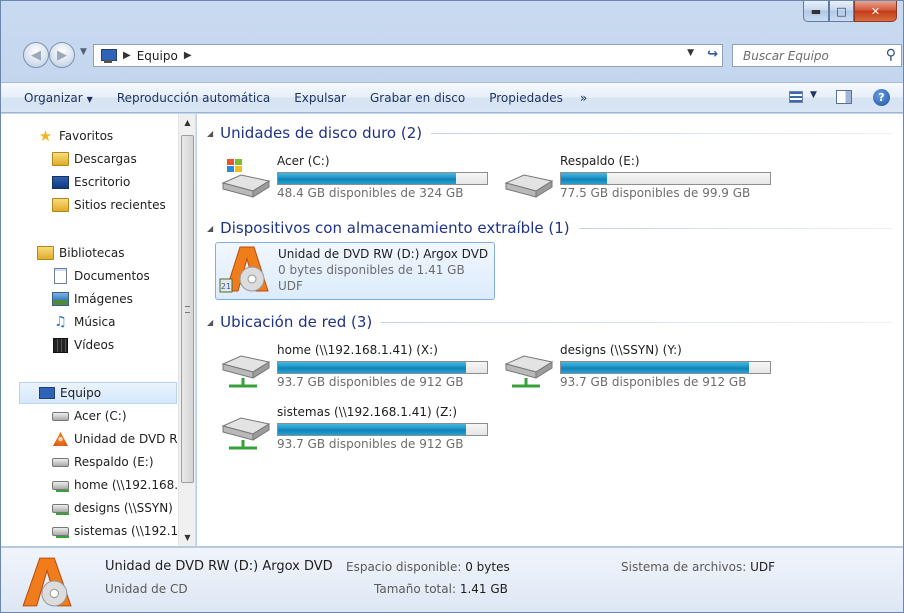 Image resolution: width=904 pixels, height=613 pixels. I want to click on sidebar-item-descargas: Descargas, so click(94, 159).